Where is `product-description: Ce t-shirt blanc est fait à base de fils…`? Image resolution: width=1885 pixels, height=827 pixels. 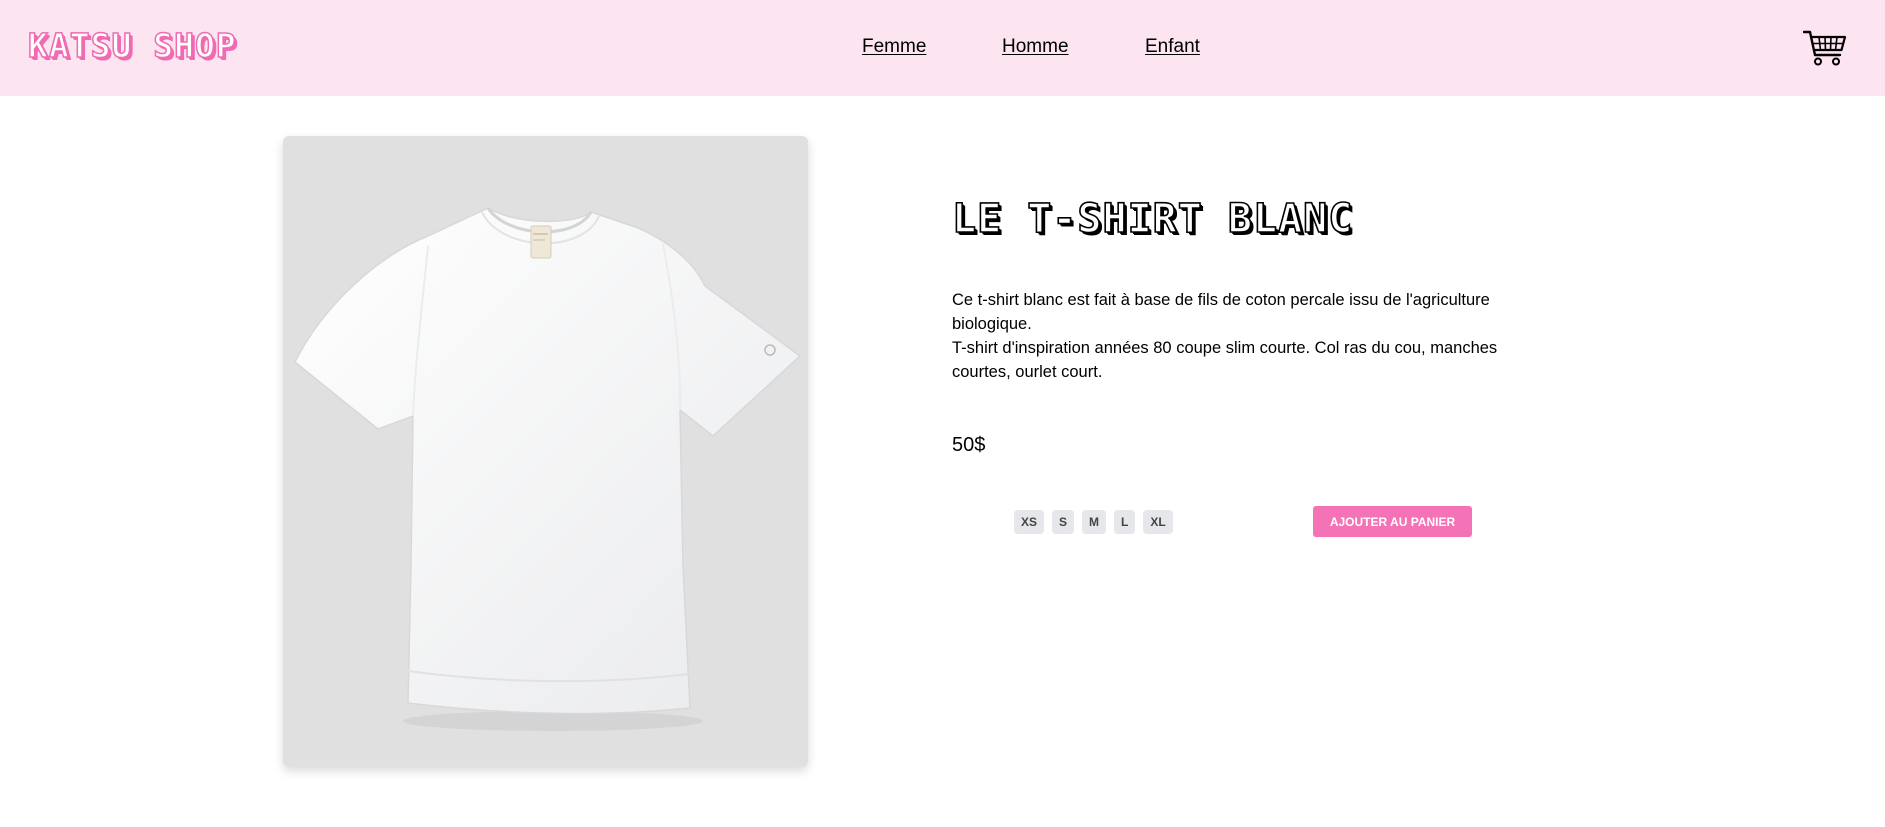 product-description: Ce t-shirt blanc est fait à base de fils… is located at coordinates (1232, 336).